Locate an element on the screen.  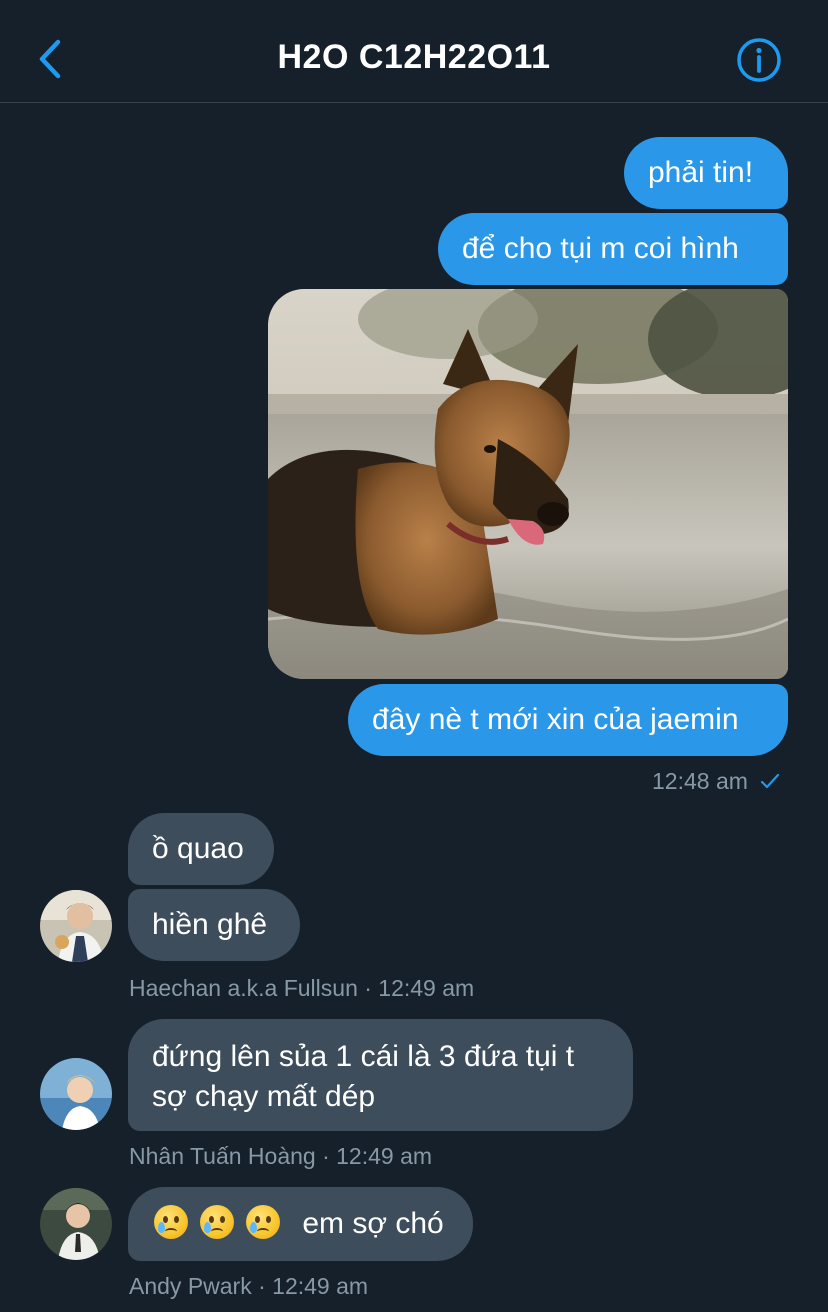
message-text: đây nè t mới xin của jaemin is located at coordinates (555, 719).